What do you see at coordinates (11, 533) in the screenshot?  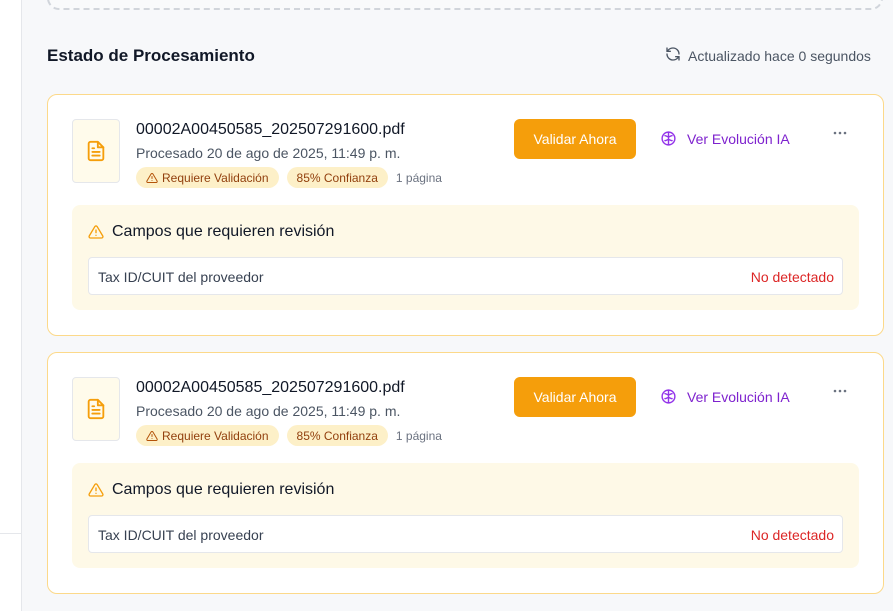 I see `left-panel-divider` at bounding box center [11, 533].